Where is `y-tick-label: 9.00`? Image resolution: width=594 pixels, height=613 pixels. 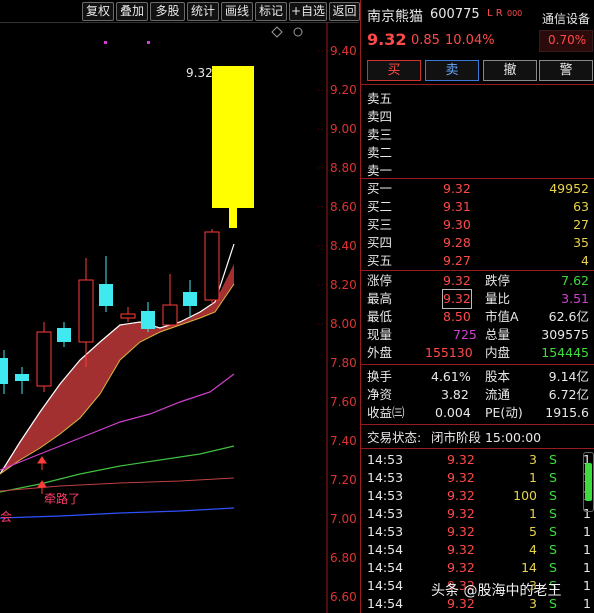
y-tick-label: 9.00 is located at coordinates (343, 129).